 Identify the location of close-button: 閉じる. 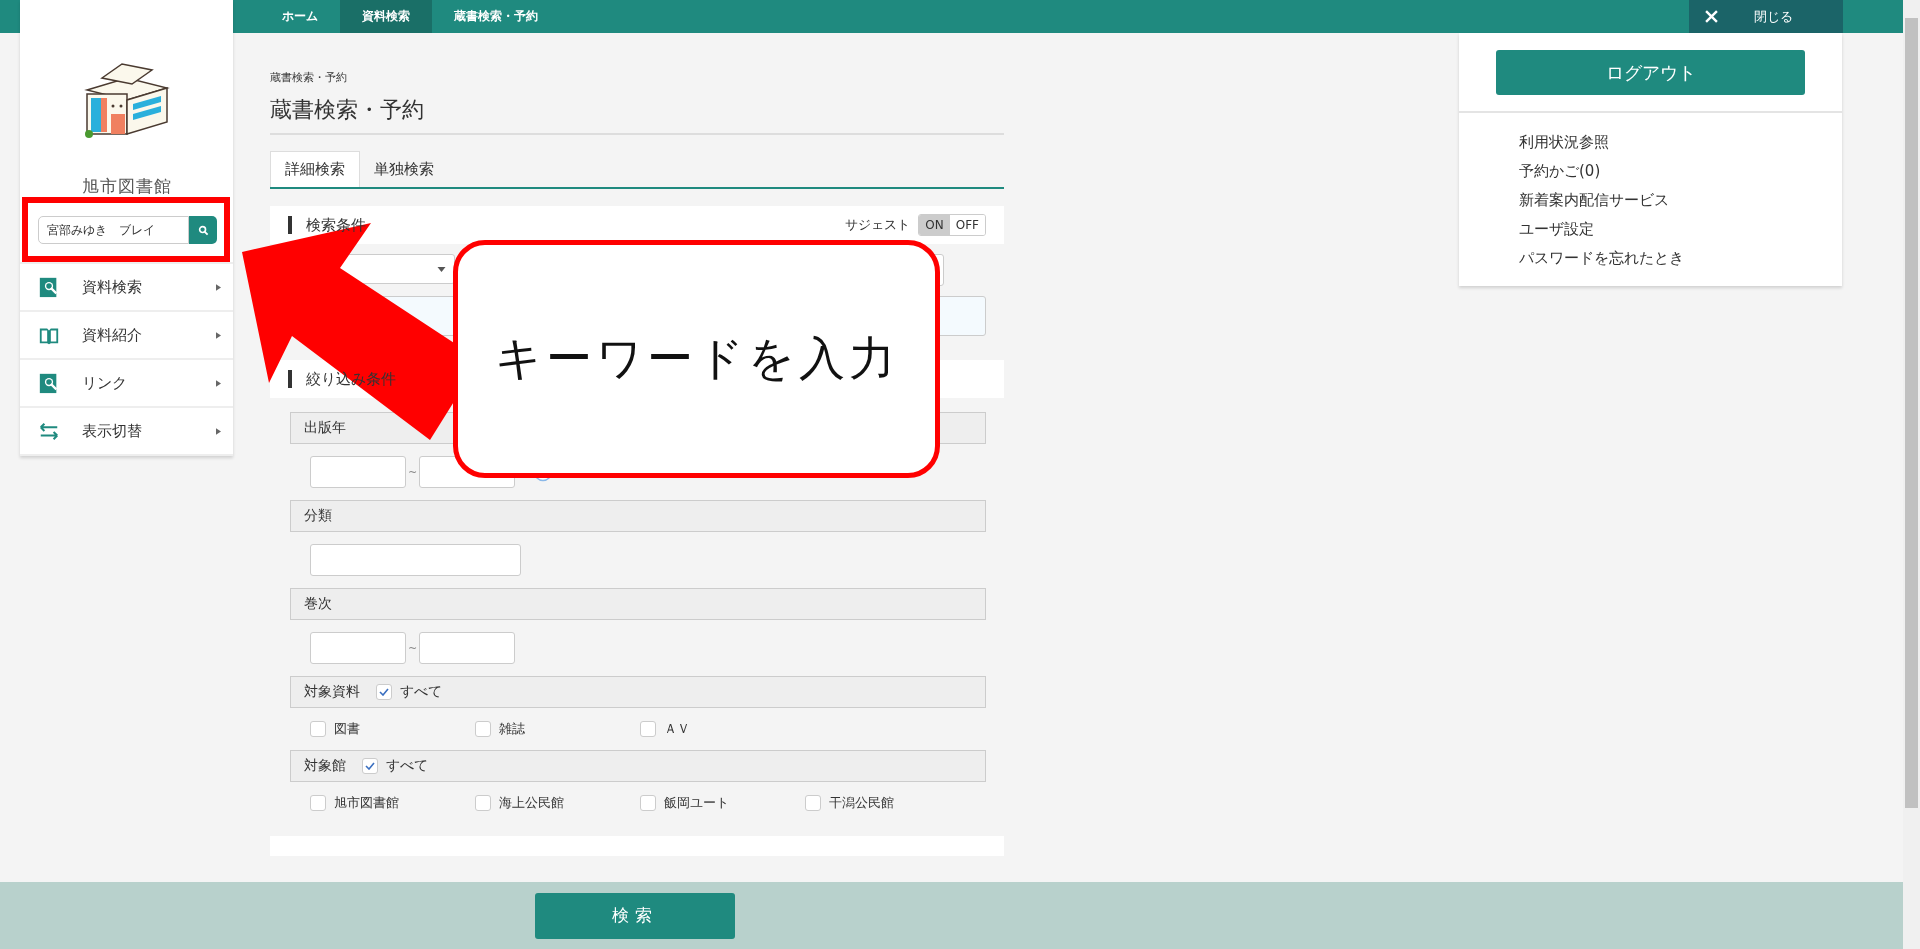
(1766, 16).